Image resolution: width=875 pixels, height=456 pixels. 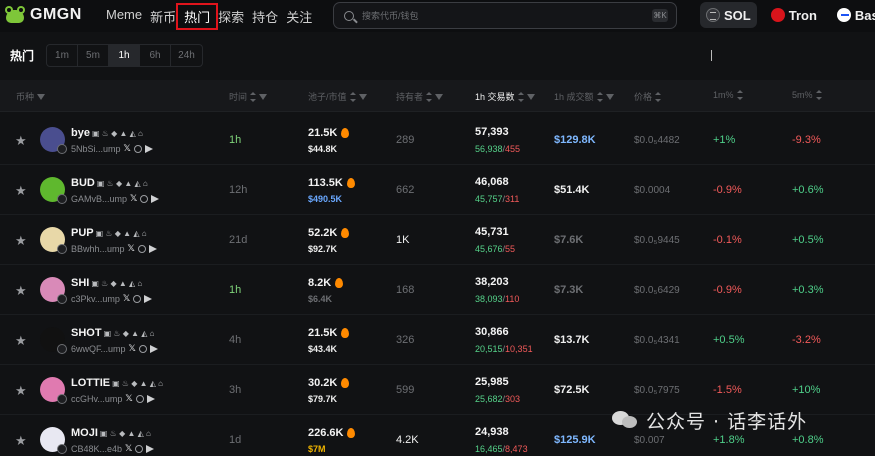 I want to click on token-address: CB48K...e4b 𝕏, so click(x=113, y=448).